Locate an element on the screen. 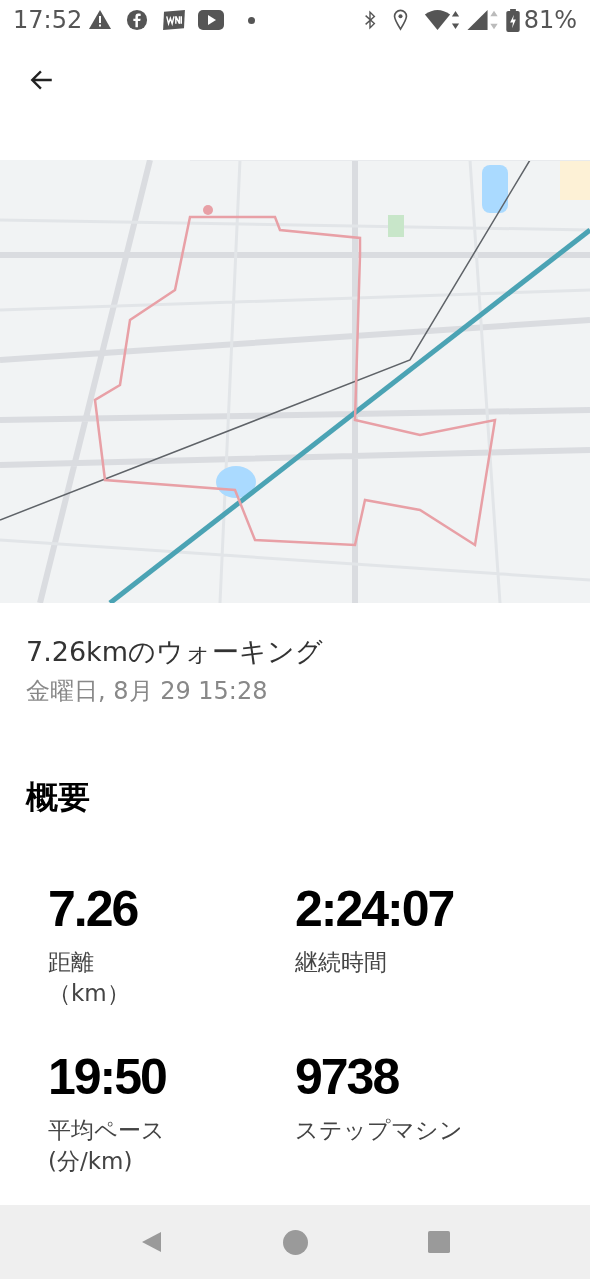 The image size is (590, 1279). stat-label: ステップマシン is located at coordinates (379, 1130).